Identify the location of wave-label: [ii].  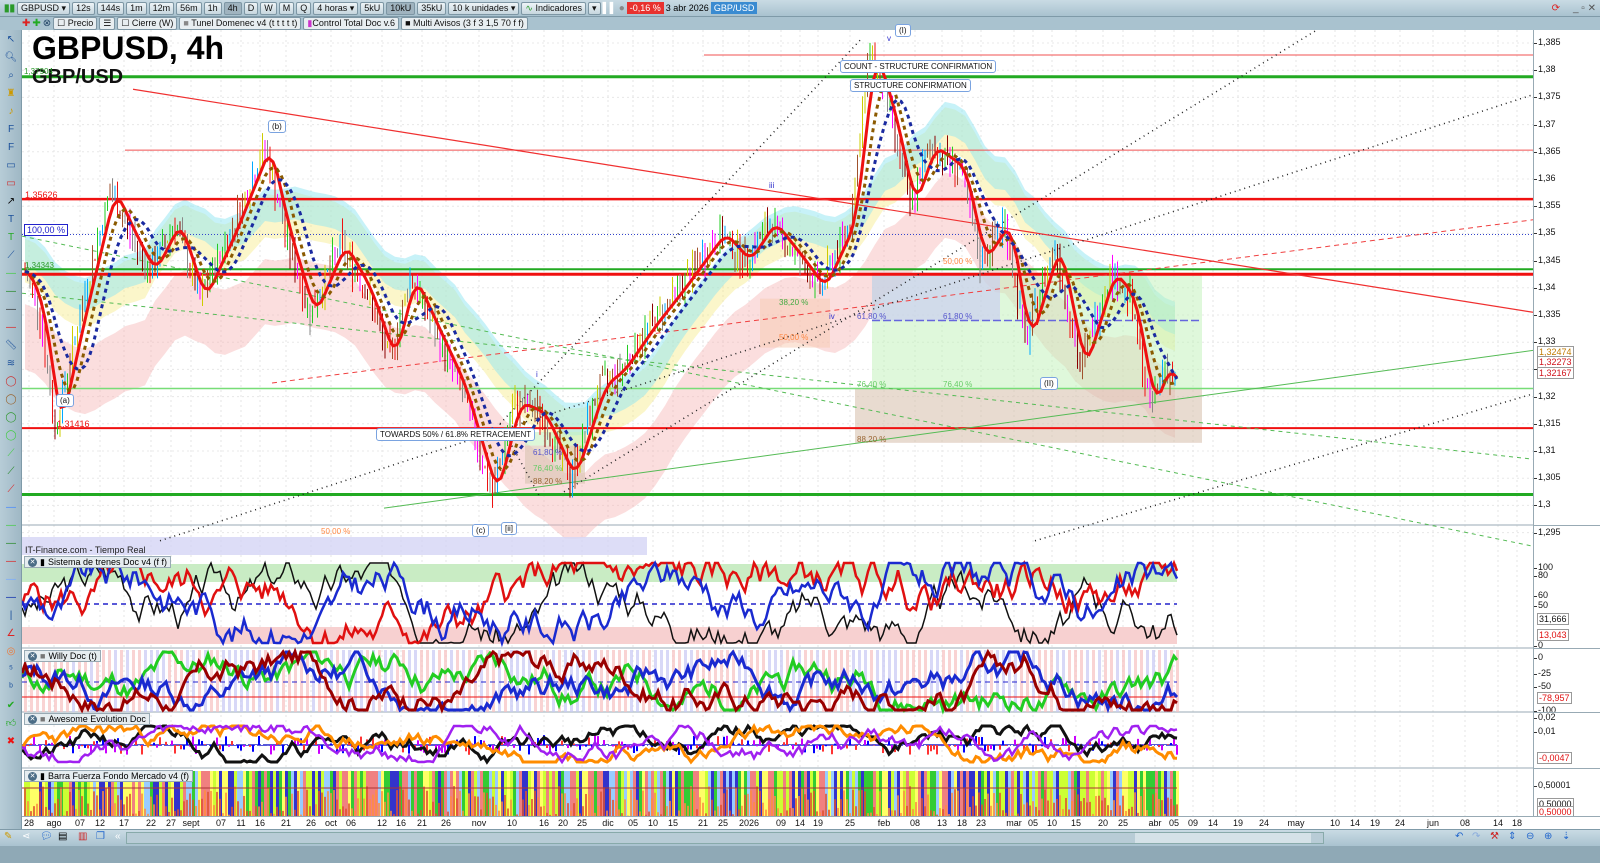
(509, 528).